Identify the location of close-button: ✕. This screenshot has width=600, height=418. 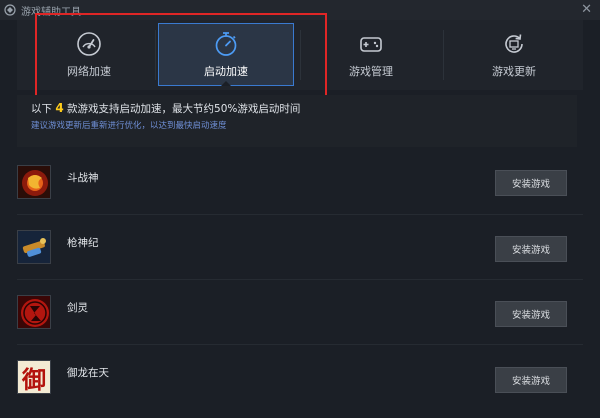
(586, 10).